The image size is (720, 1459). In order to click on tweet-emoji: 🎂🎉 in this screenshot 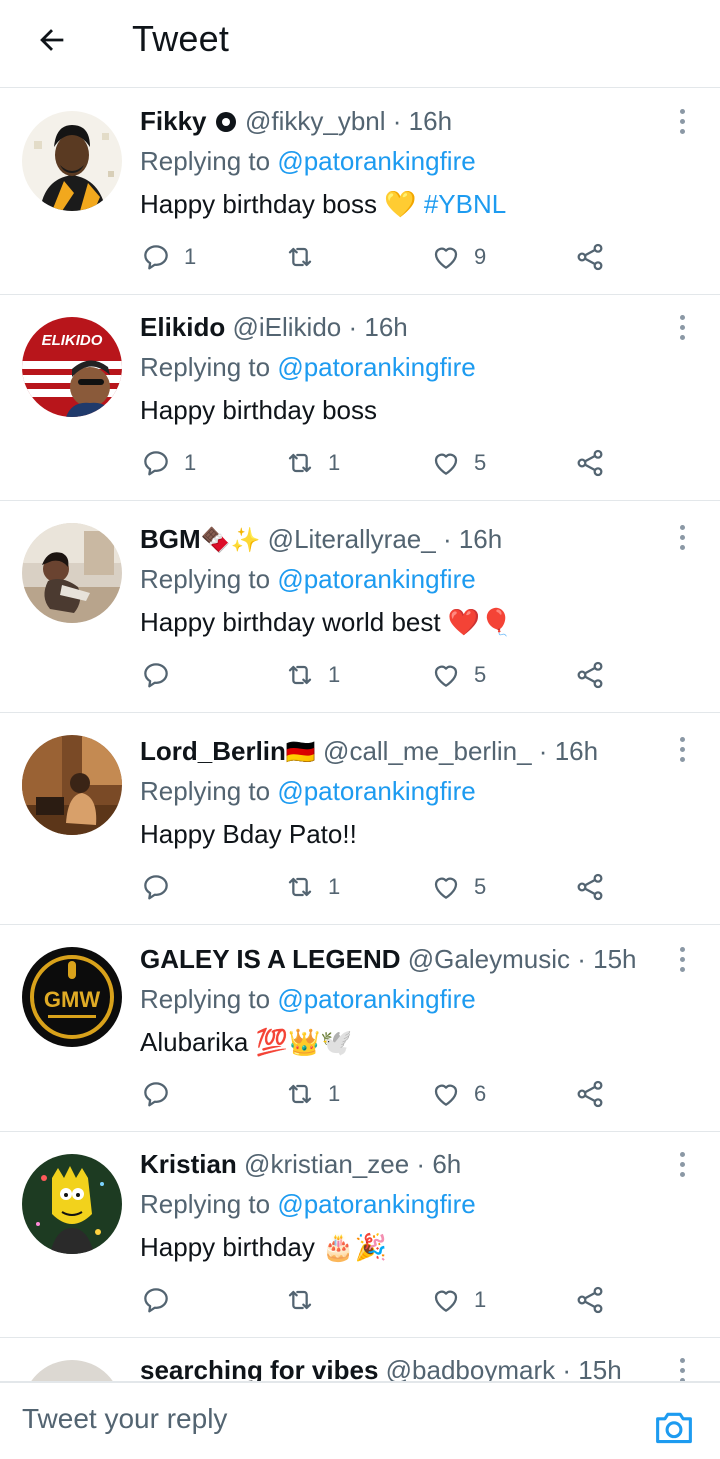, I will do `click(354, 1247)`.